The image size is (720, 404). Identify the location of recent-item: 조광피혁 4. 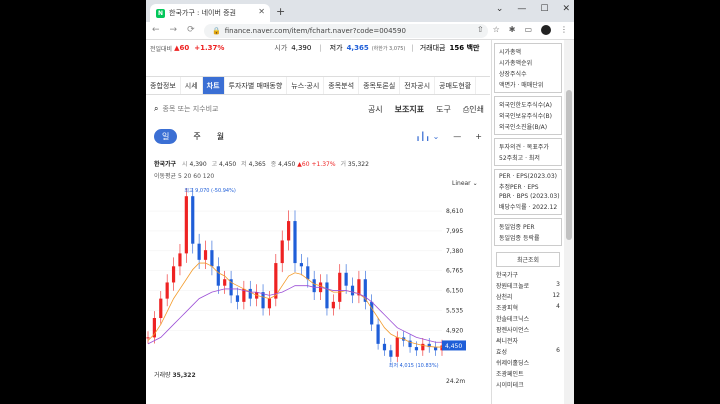
(528, 307).